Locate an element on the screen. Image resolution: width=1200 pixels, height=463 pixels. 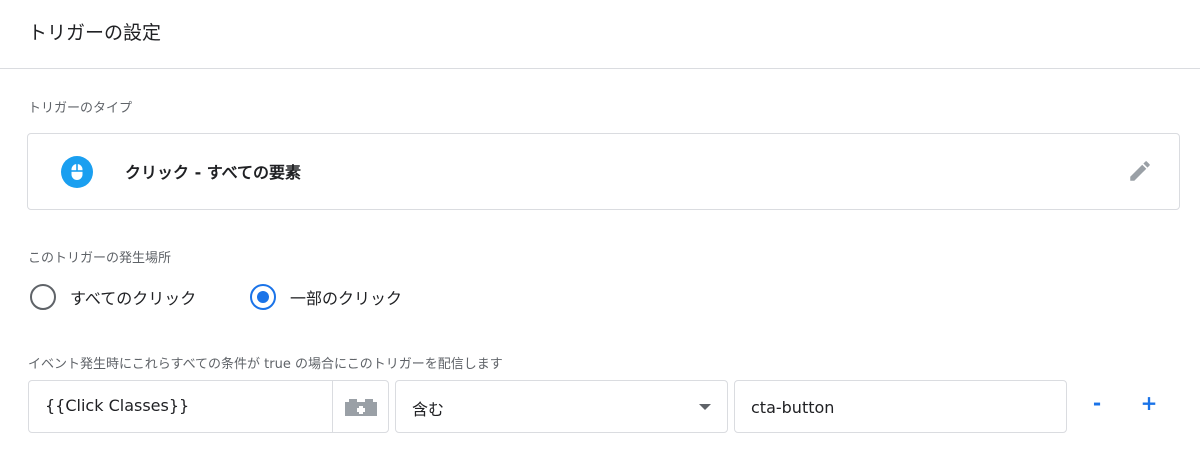
remove-condition-button: - is located at coordinates (1097, 405).